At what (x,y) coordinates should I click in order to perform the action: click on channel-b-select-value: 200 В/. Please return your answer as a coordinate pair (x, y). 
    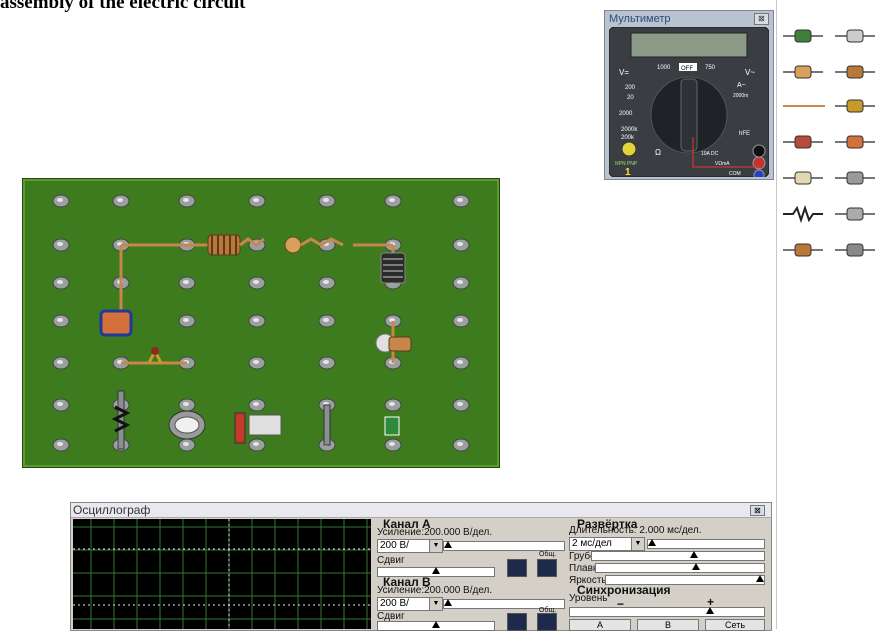
    Looking at the image, I should click on (394, 603).